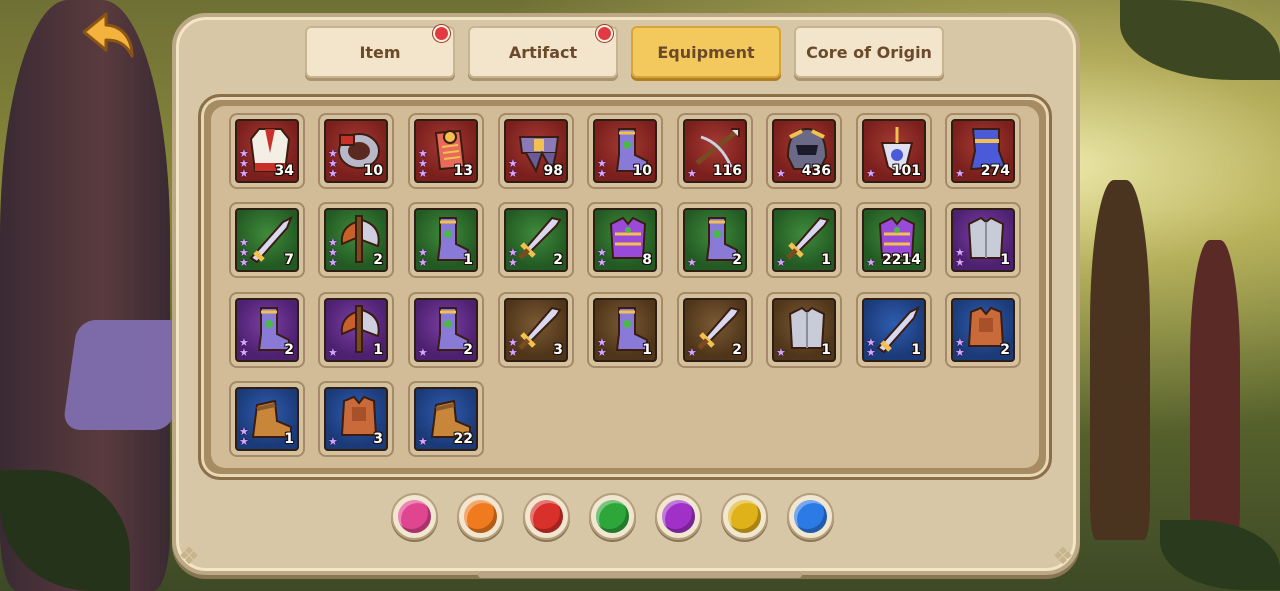  What do you see at coordinates (678, 516) in the screenshot?
I see `filter-purple-button` at bounding box center [678, 516].